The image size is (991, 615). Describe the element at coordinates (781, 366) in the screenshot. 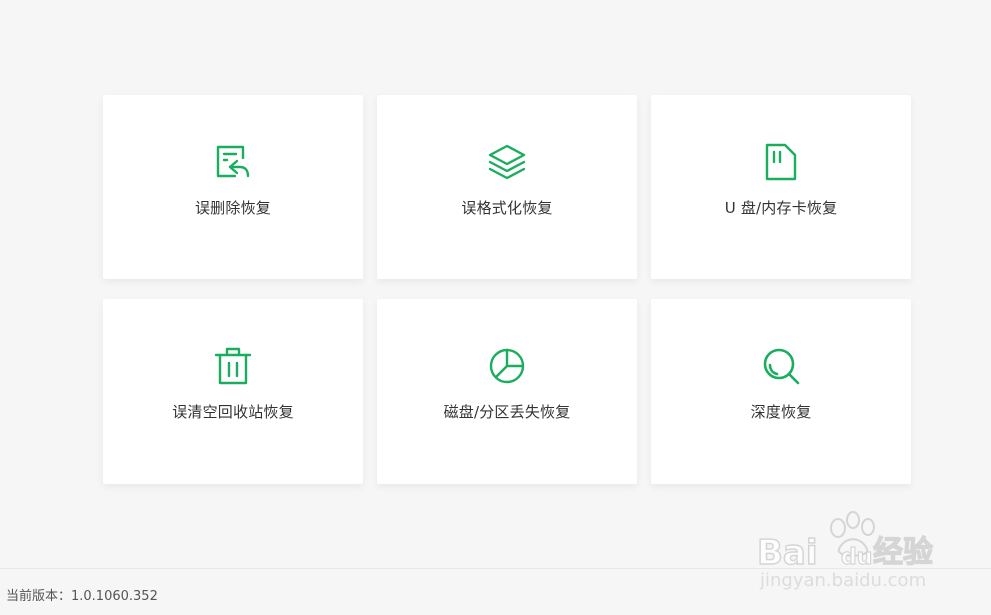

I see `search-icon` at that location.